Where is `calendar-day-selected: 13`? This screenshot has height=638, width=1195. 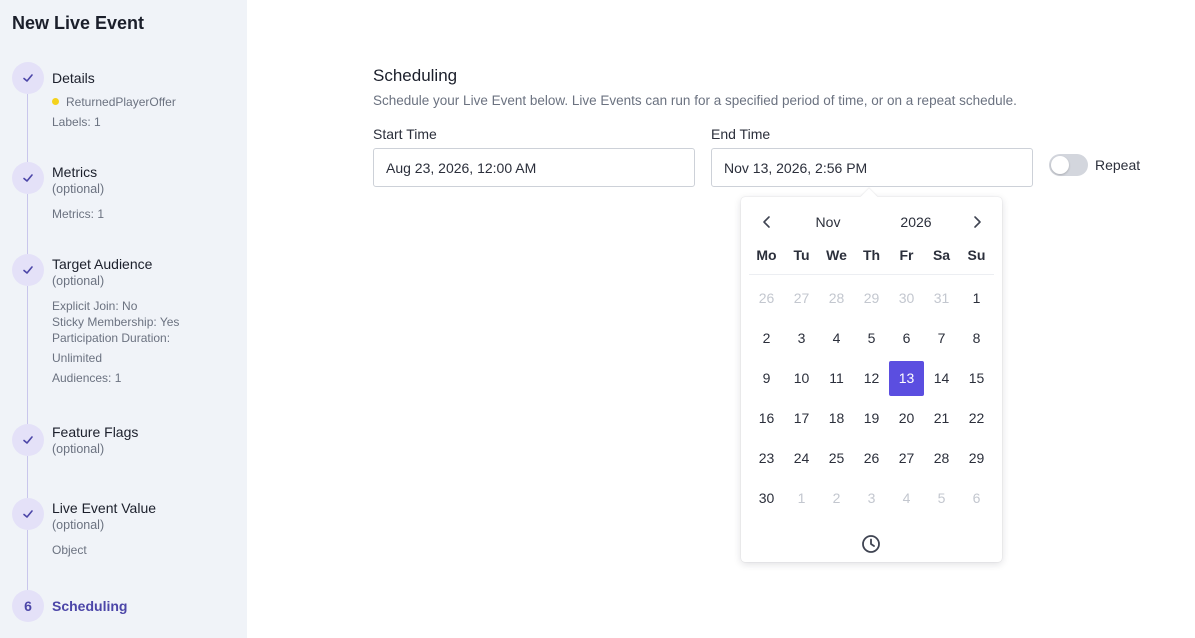 calendar-day-selected: 13 is located at coordinates (906, 378).